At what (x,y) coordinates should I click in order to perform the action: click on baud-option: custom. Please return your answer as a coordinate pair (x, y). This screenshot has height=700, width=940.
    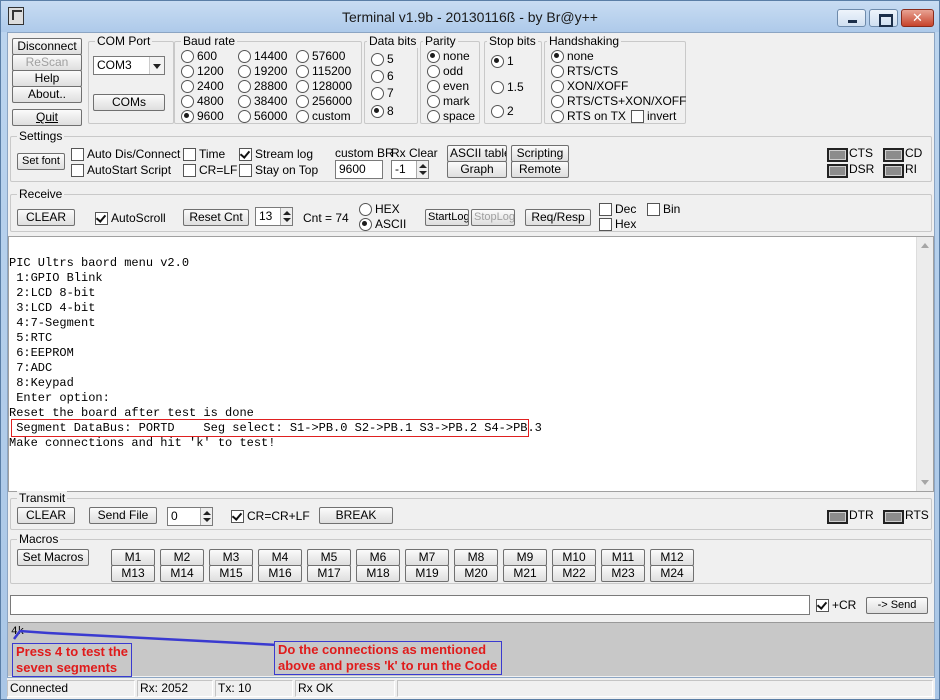
    Looking at the image, I should click on (323, 116).